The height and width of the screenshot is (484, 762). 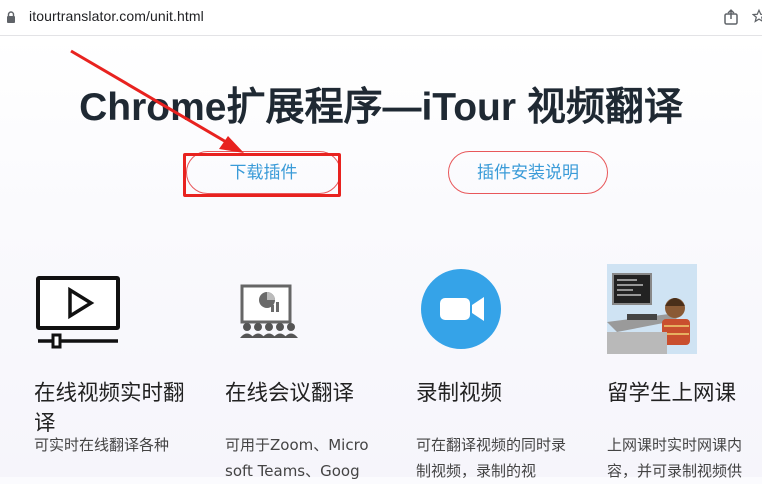 I want to click on url-text: itourtranslator.com/unit.html, so click(x=116, y=16).